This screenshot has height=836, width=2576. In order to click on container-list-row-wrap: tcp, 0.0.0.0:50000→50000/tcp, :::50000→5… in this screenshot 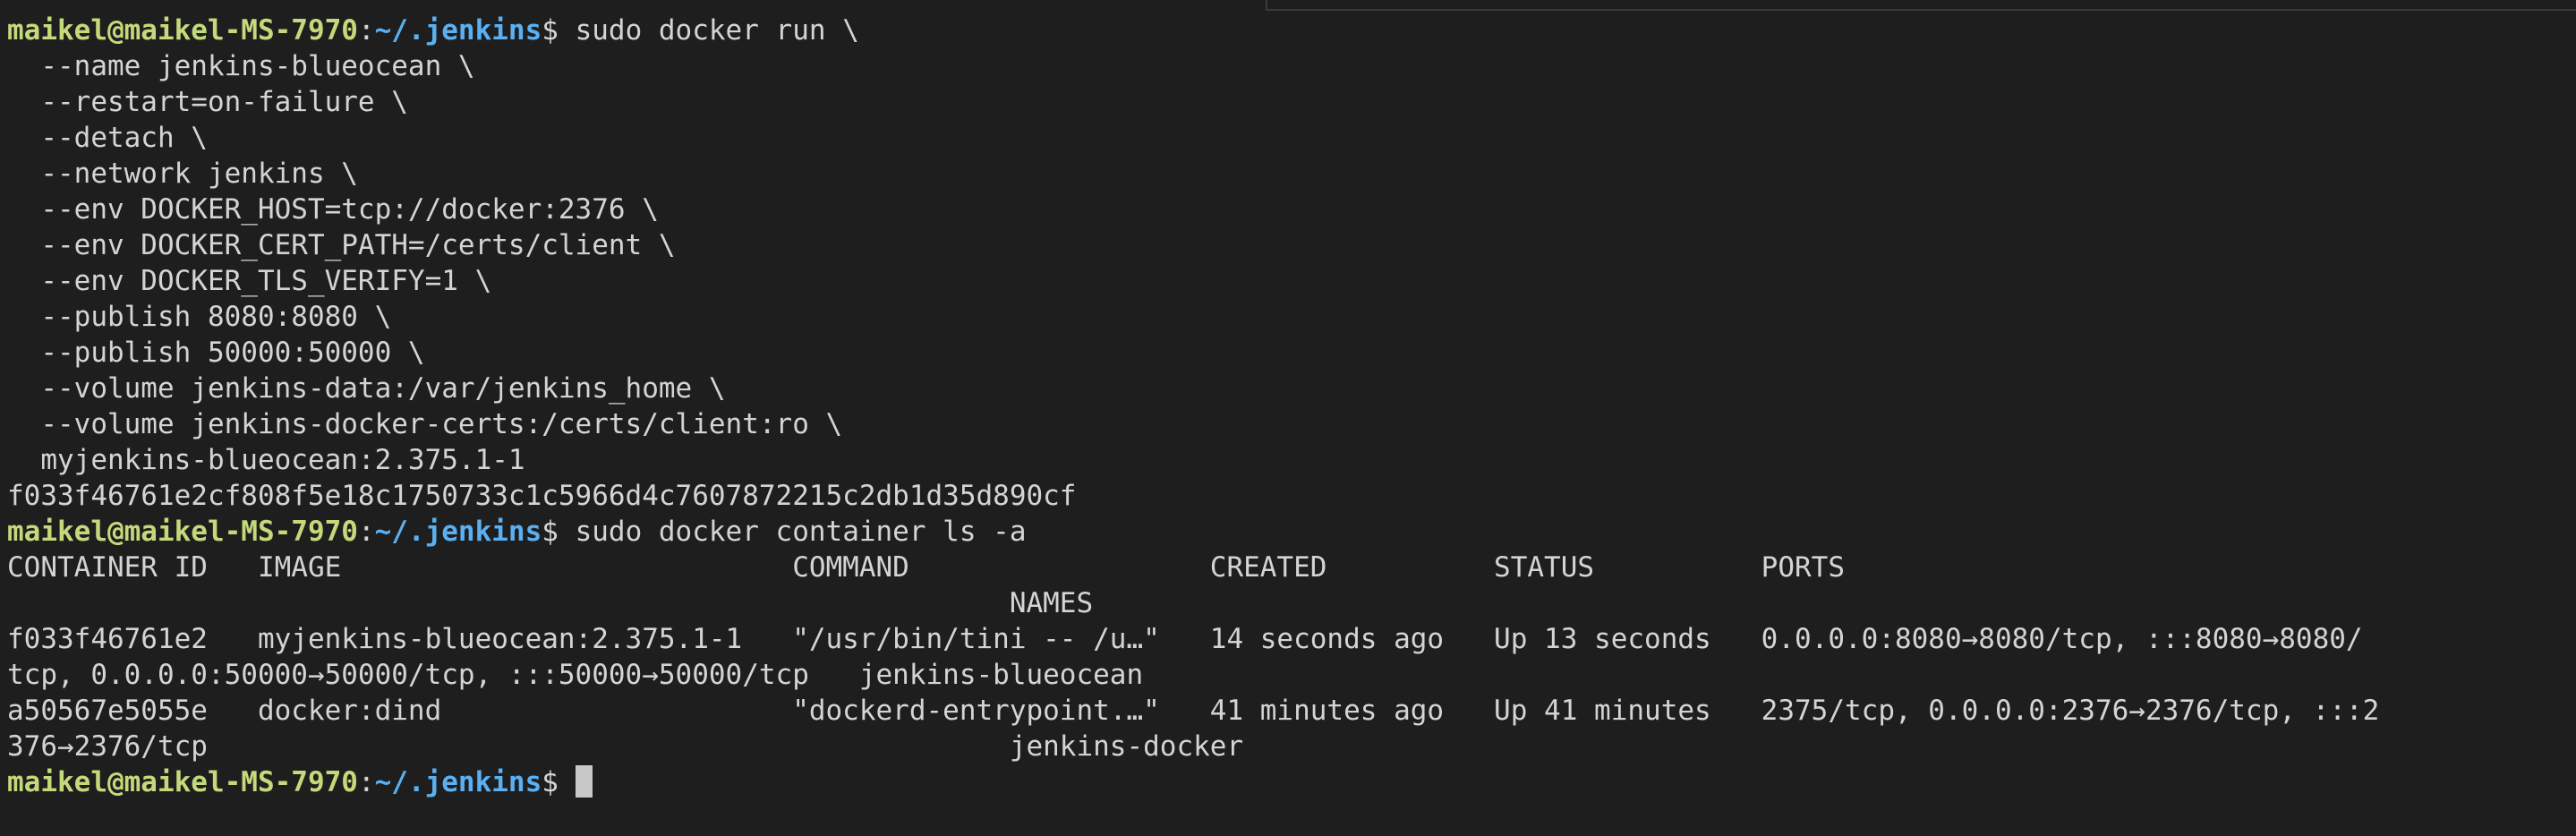, I will do `click(575, 675)`.